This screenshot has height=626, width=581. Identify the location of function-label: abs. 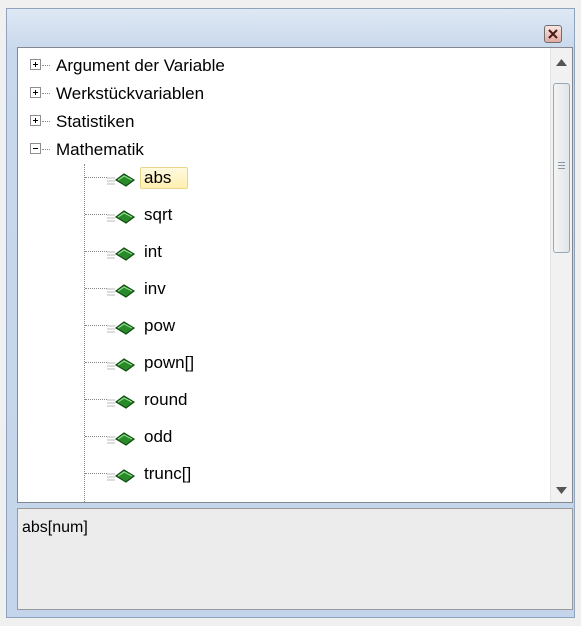
(158, 177).